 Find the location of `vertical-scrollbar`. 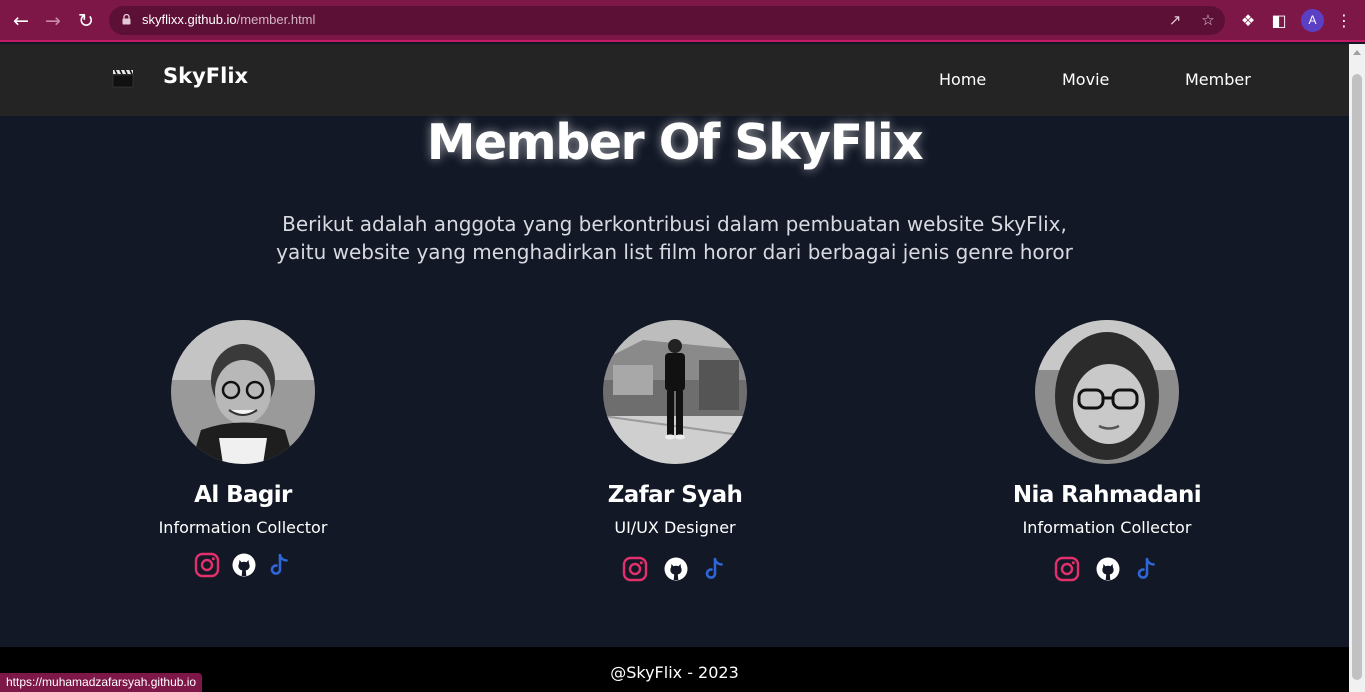

vertical-scrollbar is located at coordinates (1357, 368).